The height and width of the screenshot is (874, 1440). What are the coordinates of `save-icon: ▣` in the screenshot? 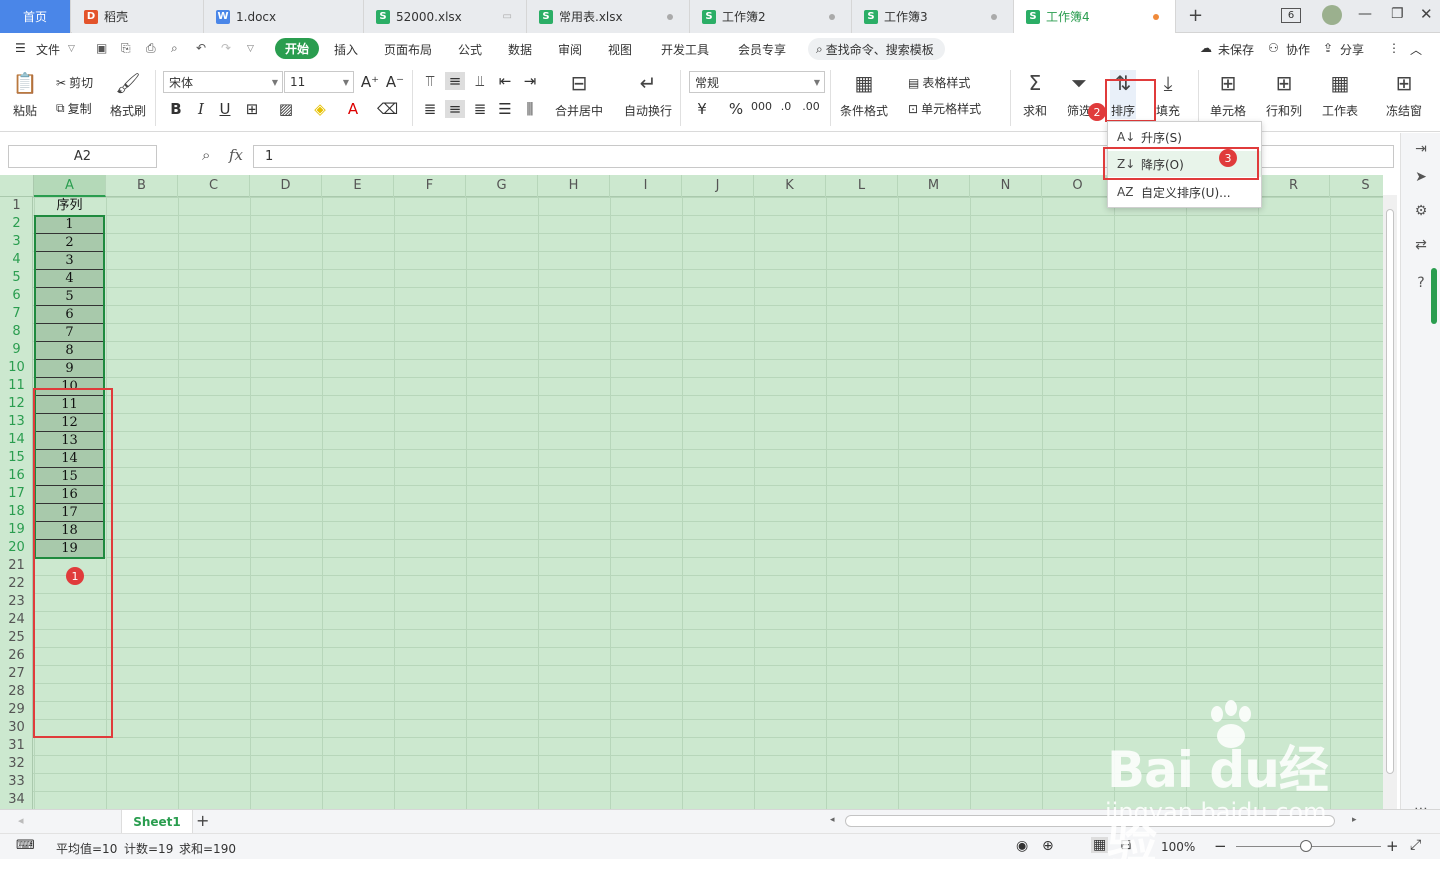 It's located at (101, 48).